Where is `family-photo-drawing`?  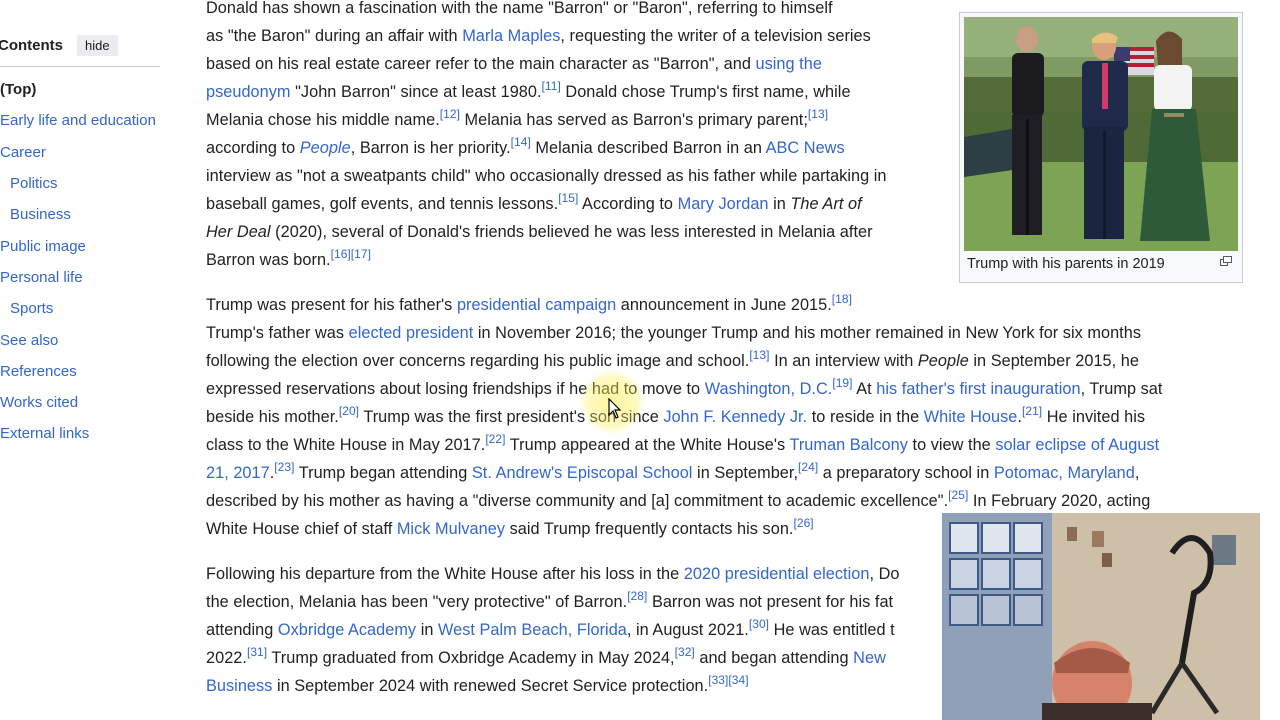
family-photo-drawing is located at coordinates (1101, 134).